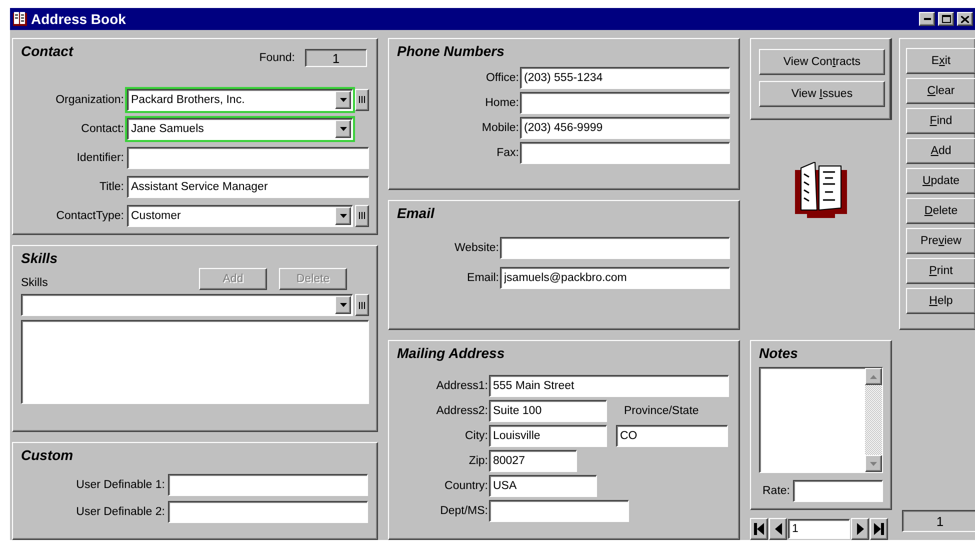 The width and height of the screenshot is (975, 548). I want to click on field-label: Country:, so click(466, 486).